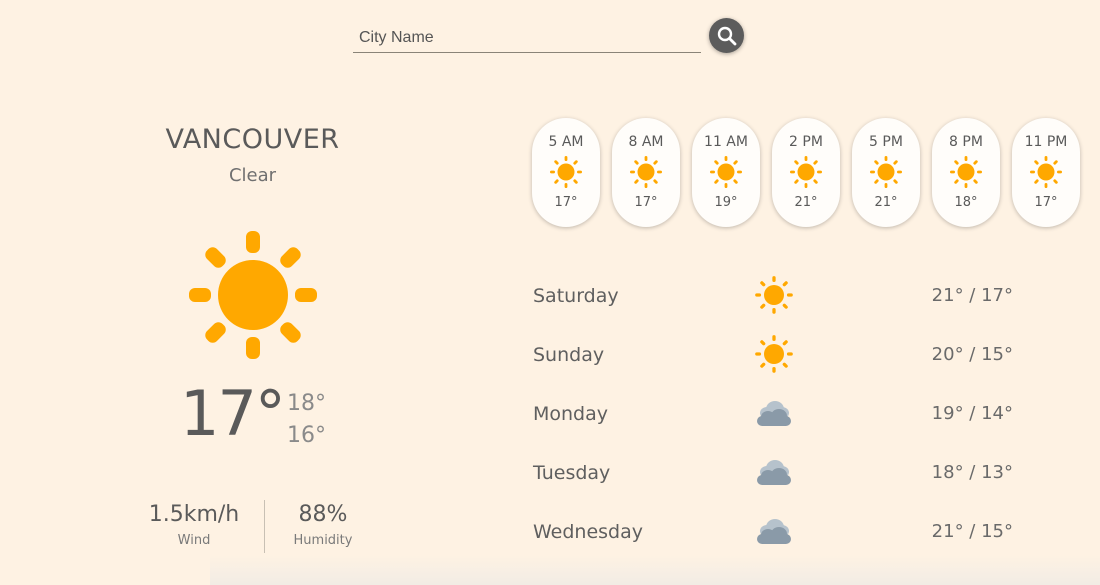 The image size is (1100, 585). I want to click on day-temperature-range: 19° / 14°, so click(972, 413).